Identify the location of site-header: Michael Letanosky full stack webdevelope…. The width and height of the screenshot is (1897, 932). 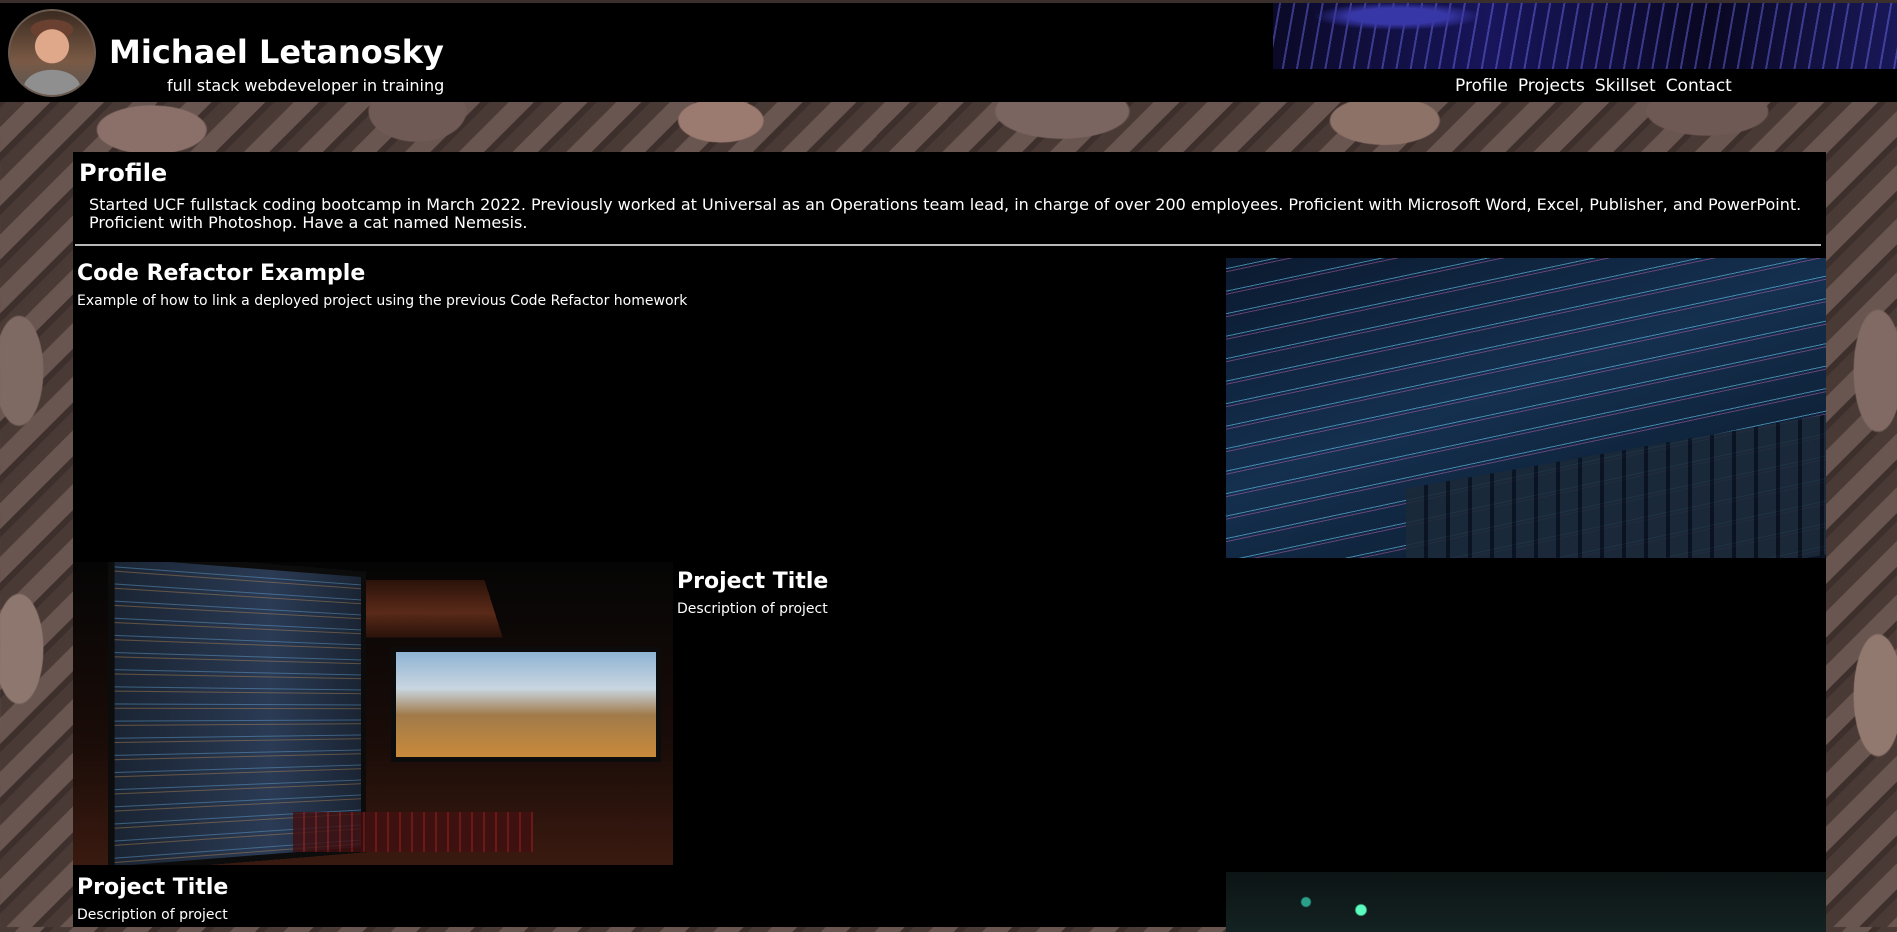
(948, 51).